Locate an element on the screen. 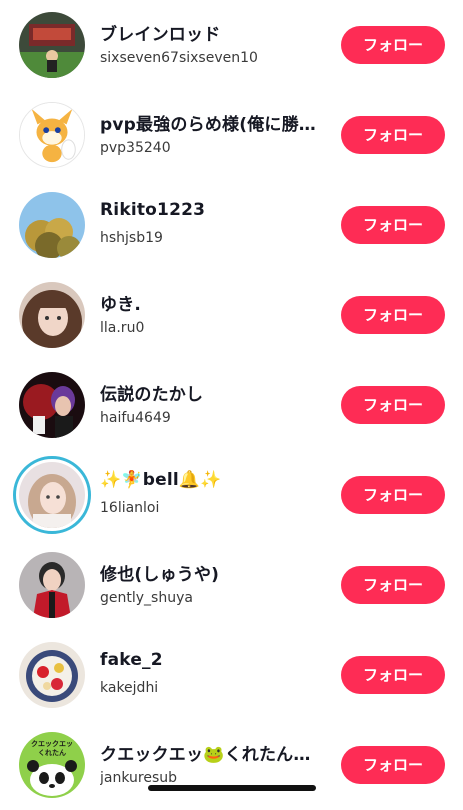  list-item: クエックエッ くれたん クエックエッ🐸くれたん… jankuresub フォロー is located at coordinates (231, 765).